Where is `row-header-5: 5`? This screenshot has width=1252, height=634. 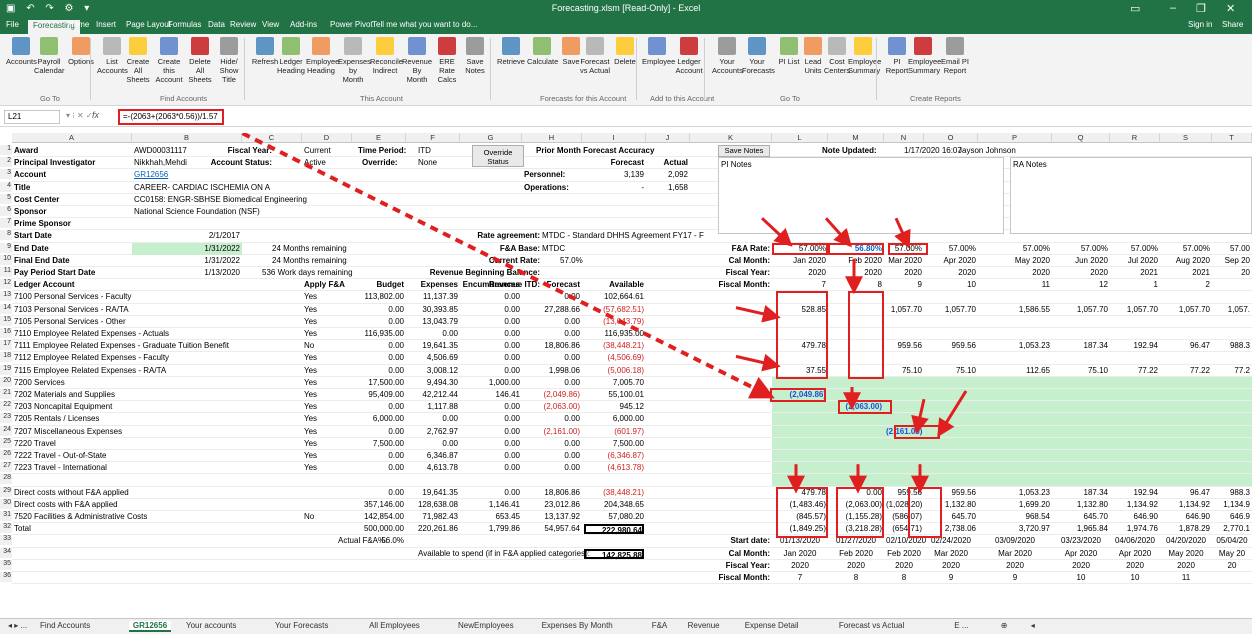
row-header-5: 5 is located at coordinates (6, 198).